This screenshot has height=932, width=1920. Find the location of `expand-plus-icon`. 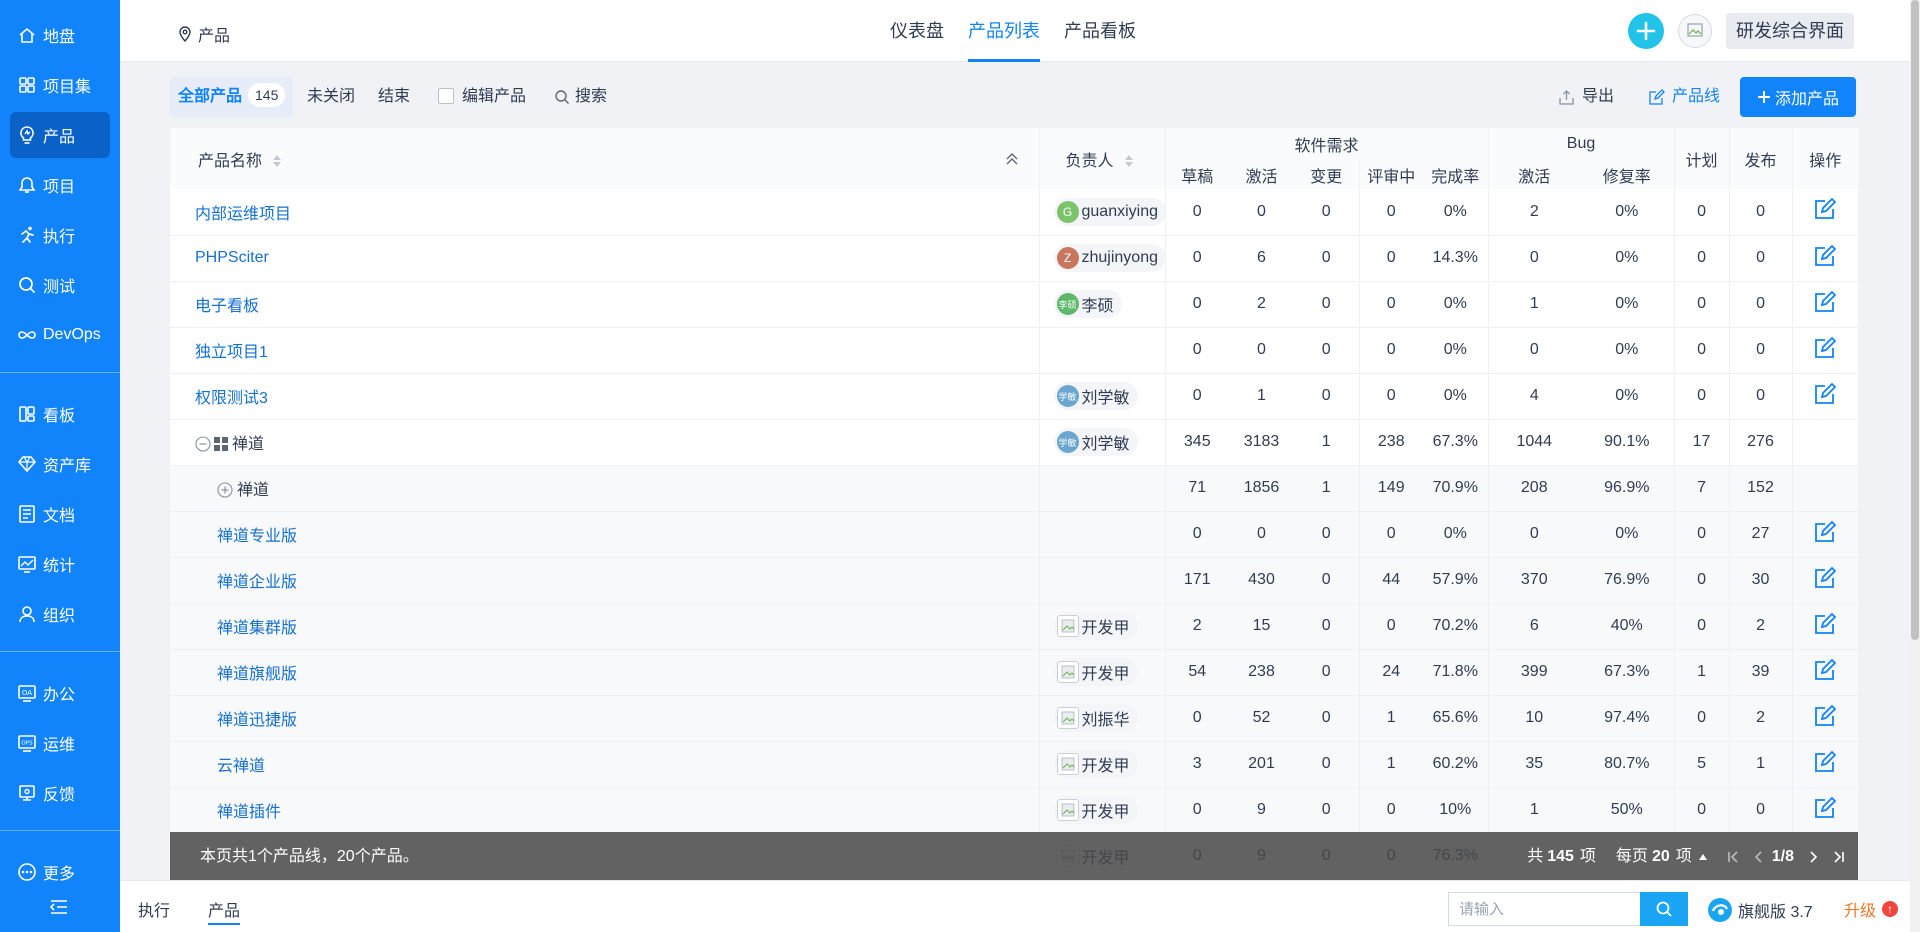

expand-plus-icon is located at coordinates (225, 490).